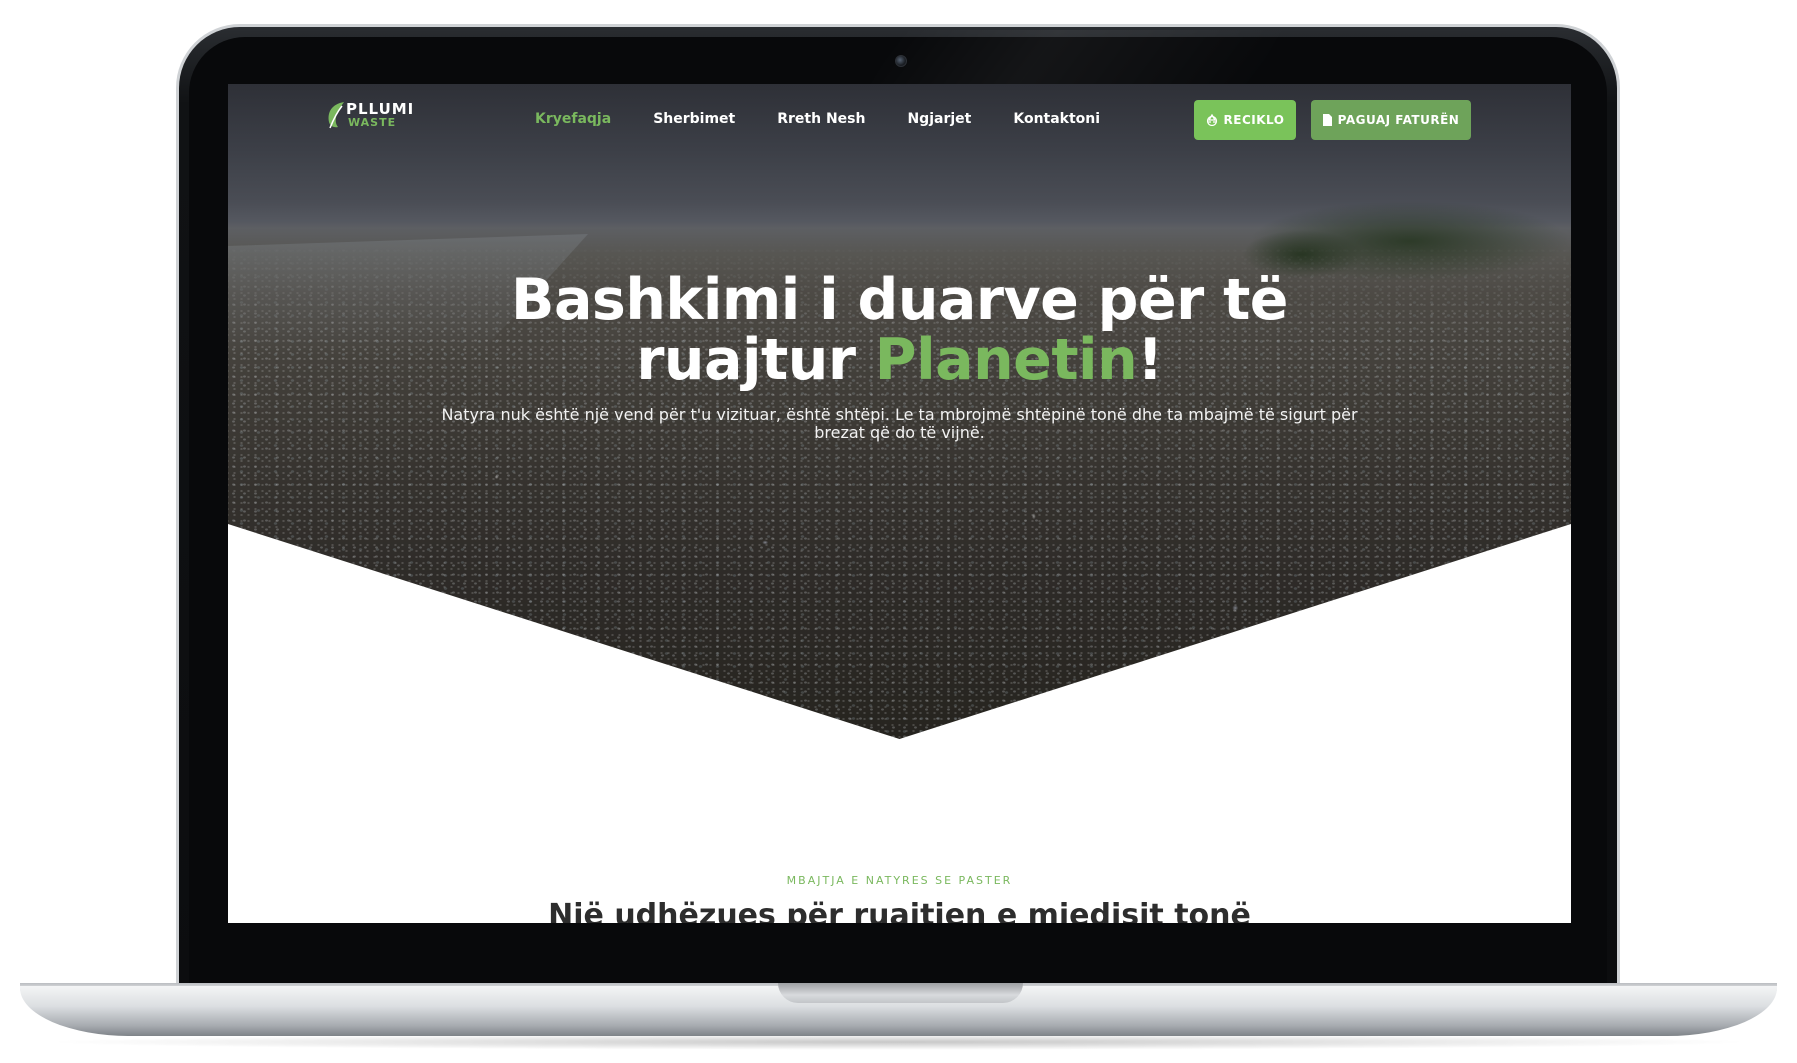 This screenshot has width=1797, height=1063. What do you see at coordinates (371, 115) in the screenshot?
I see `site-logo: PLLUMI WASTE` at bounding box center [371, 115].